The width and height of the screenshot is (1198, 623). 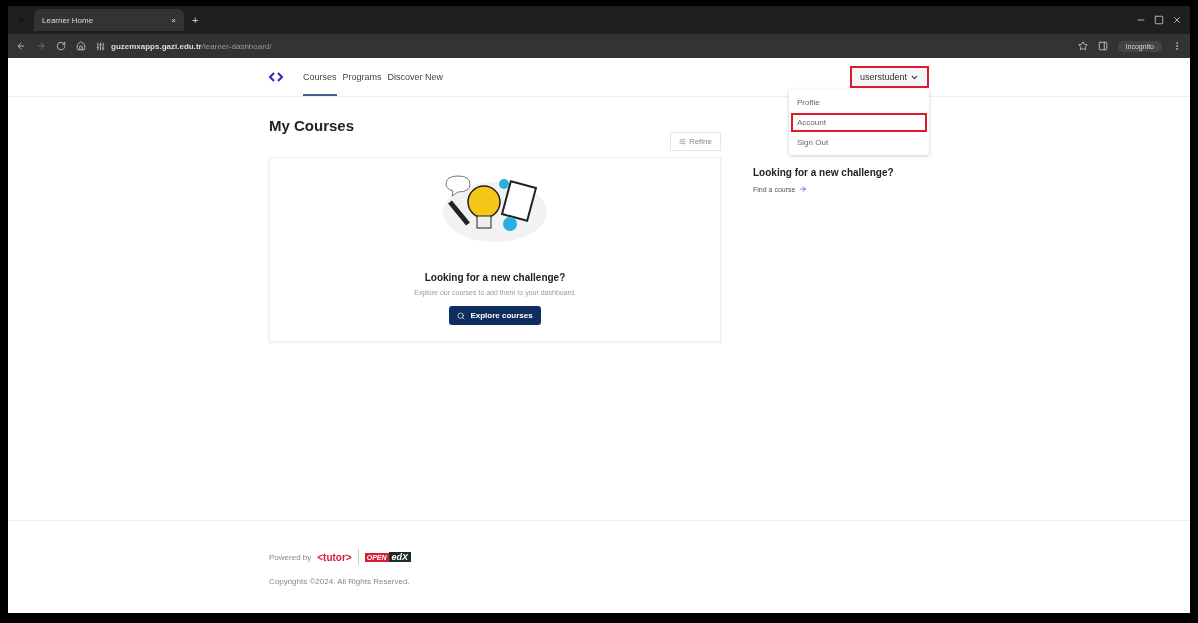 I want to click on search-icon, so click(x=461, y=315).